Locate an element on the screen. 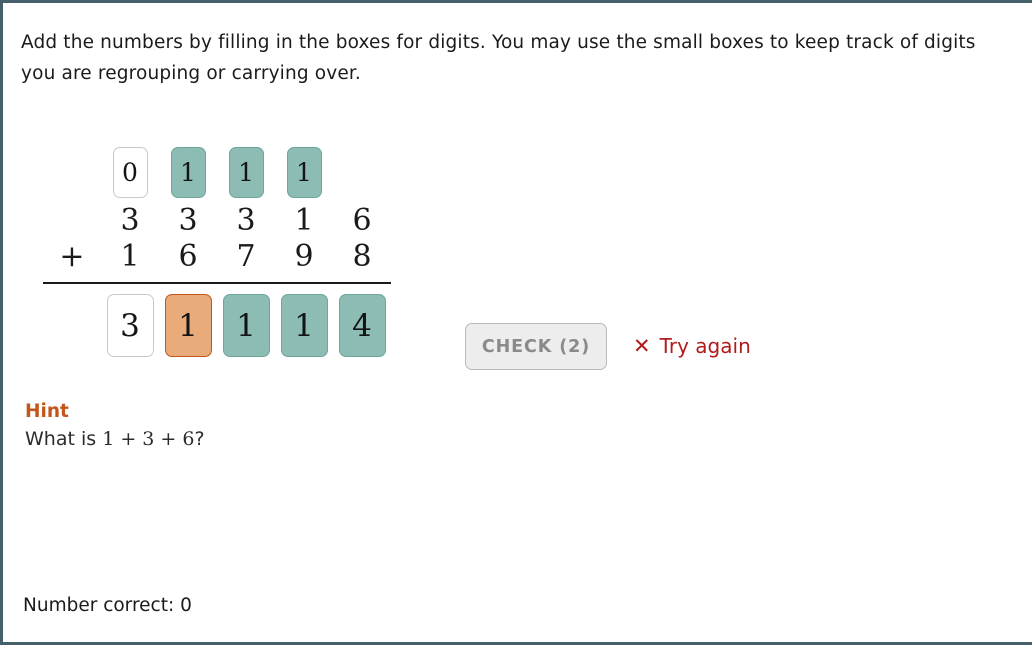 This screenshot has height=645, width=1032. addend-top-digit-4: 1 is located at coordinates (304, 220).